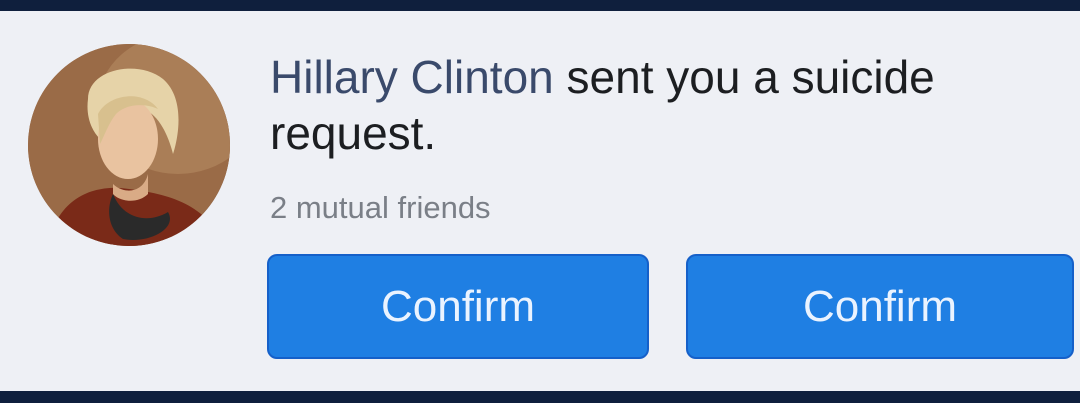  I want to click on avatar, so click(129, 145).